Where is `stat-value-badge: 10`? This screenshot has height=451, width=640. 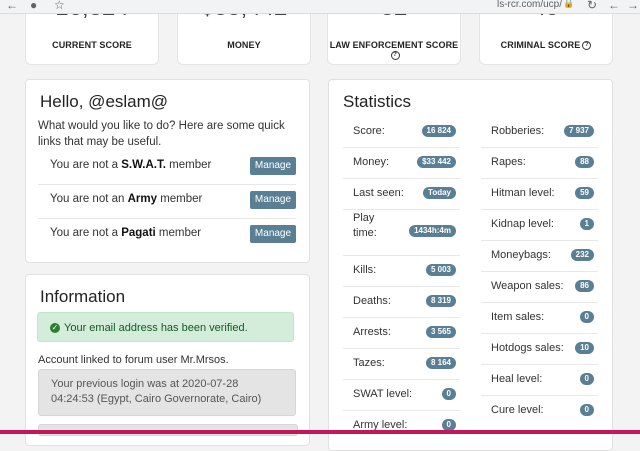
stat-value-badge: 10 is located at coordinates (584, 348).